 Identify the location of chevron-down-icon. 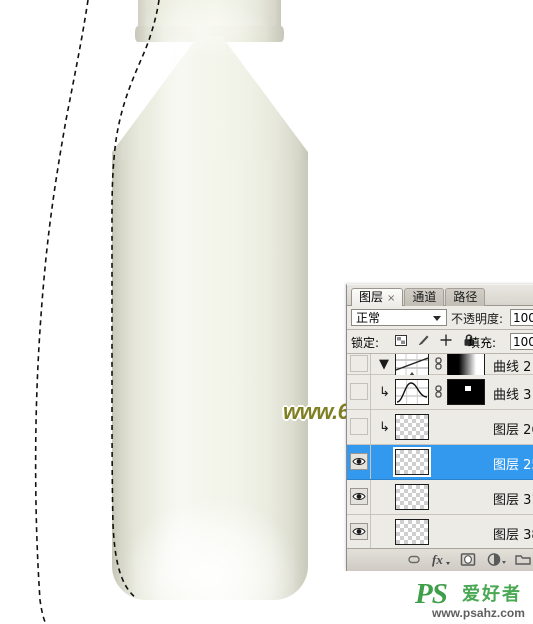
(437, 318).